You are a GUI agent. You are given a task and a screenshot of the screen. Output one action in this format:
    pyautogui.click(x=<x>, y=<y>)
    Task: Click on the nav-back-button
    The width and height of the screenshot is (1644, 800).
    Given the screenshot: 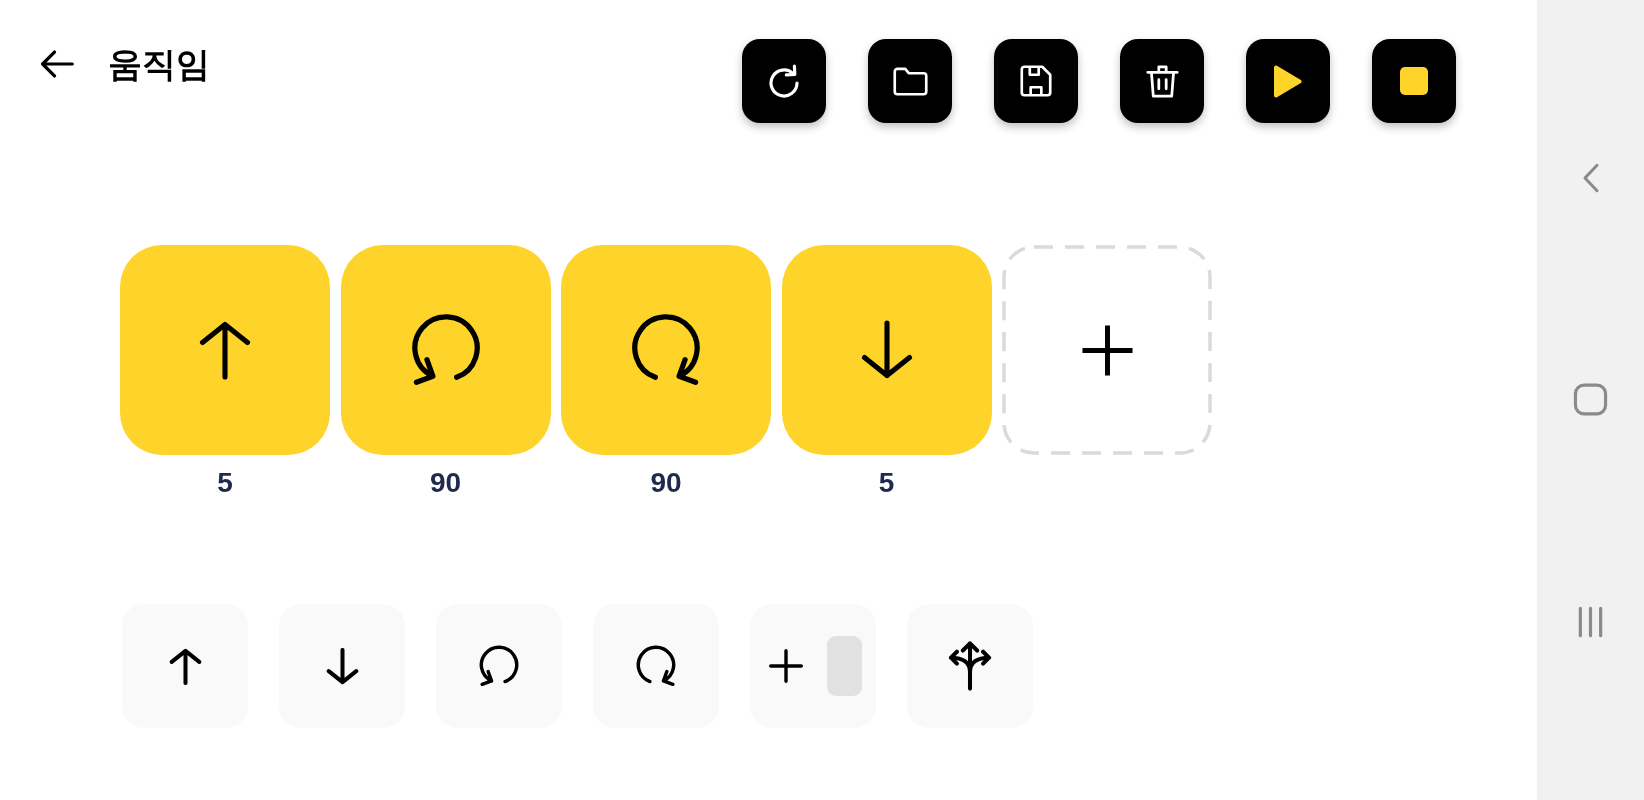 What is the action you would take?
    pyautogui.click(x=1590, y=178)
    